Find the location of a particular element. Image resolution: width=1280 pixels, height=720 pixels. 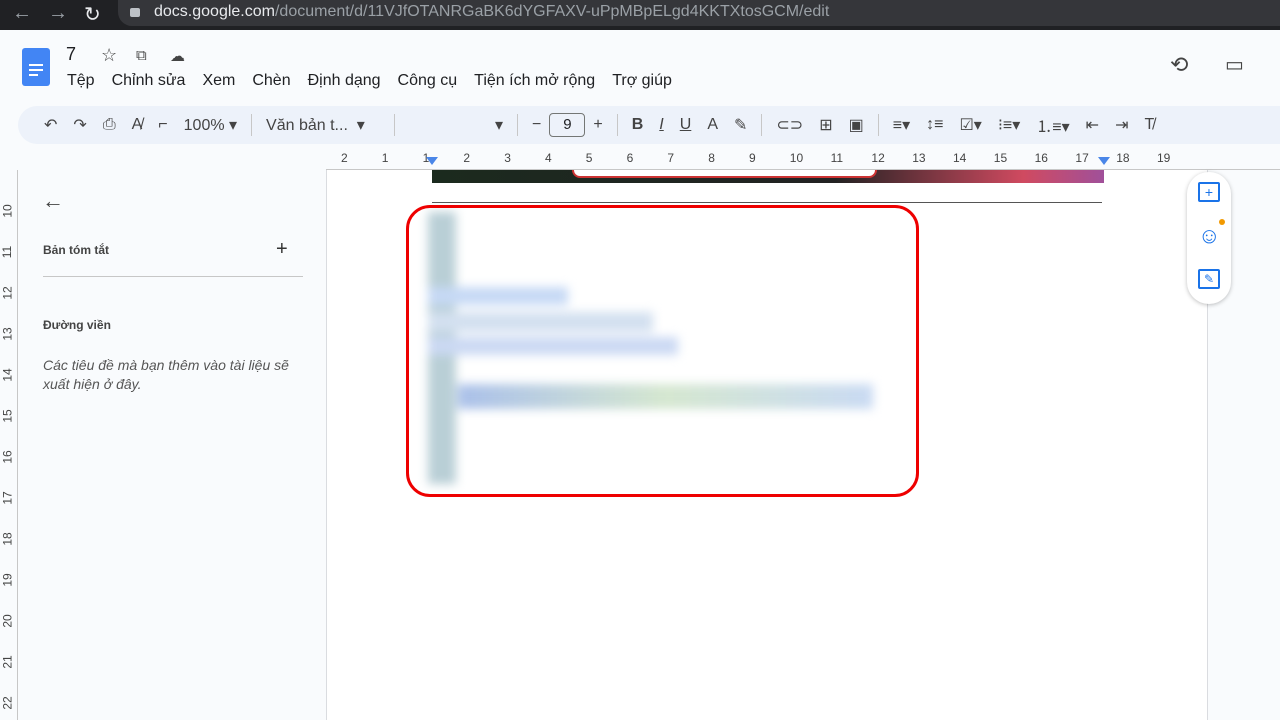

align-icon: ≡▾ is located at coordinates (901, 125).